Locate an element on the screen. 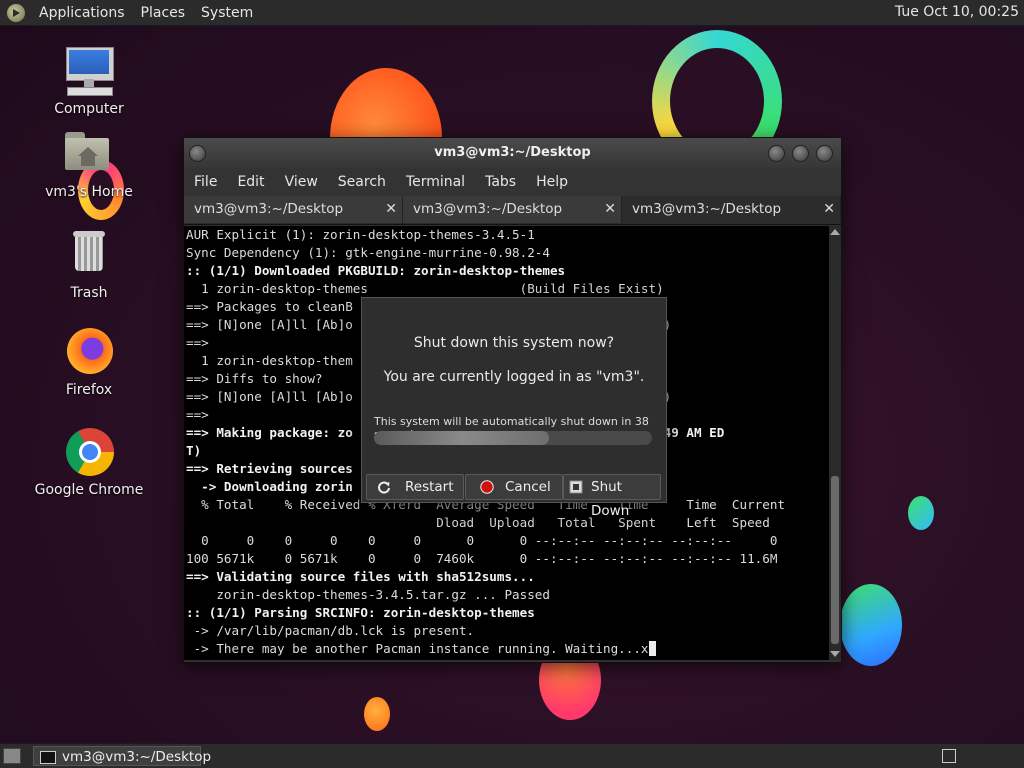 The height and width of the screenshot is (768, 1024). countdown-progress-fill is located at coordinates (462, 438).